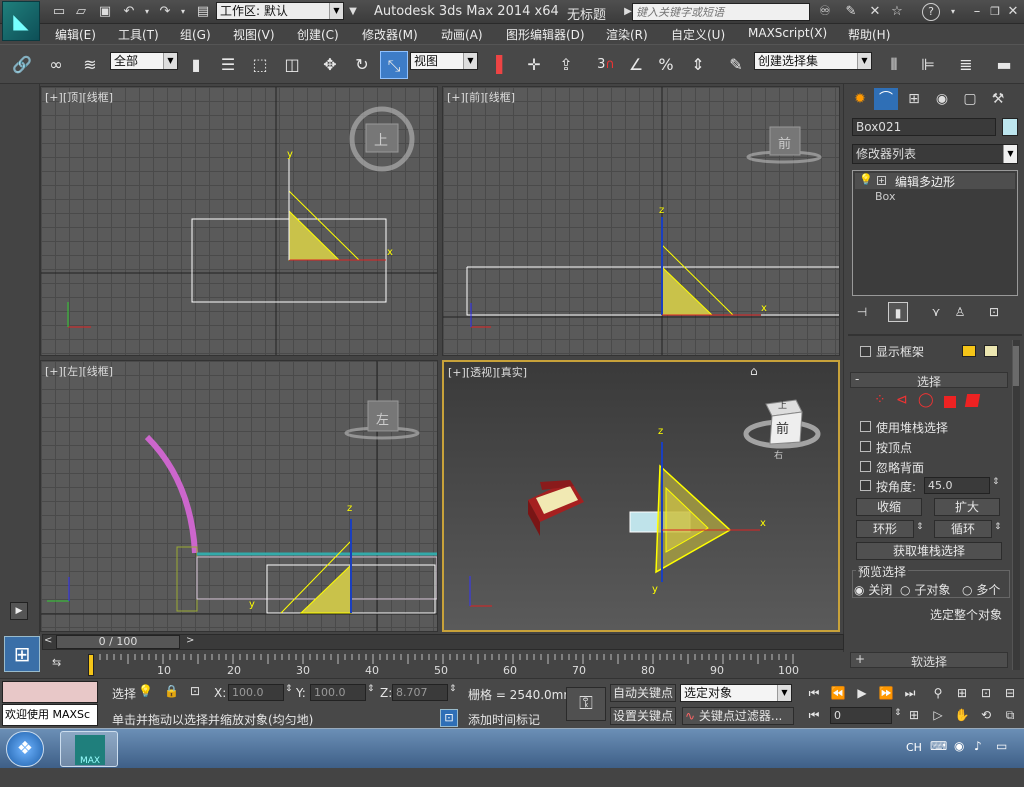  I want to click on viewcube-top: 上, so click(782, 404).